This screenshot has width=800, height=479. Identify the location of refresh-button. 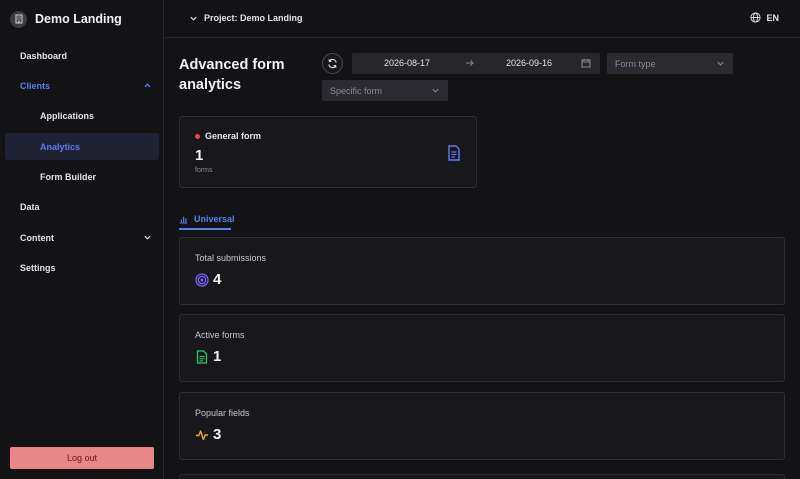
(332, 63).